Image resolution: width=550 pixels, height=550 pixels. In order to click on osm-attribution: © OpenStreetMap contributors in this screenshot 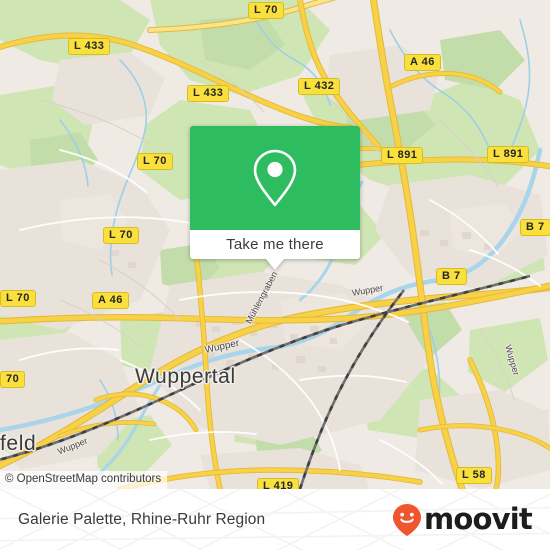, I will do `click(84, 479)`.